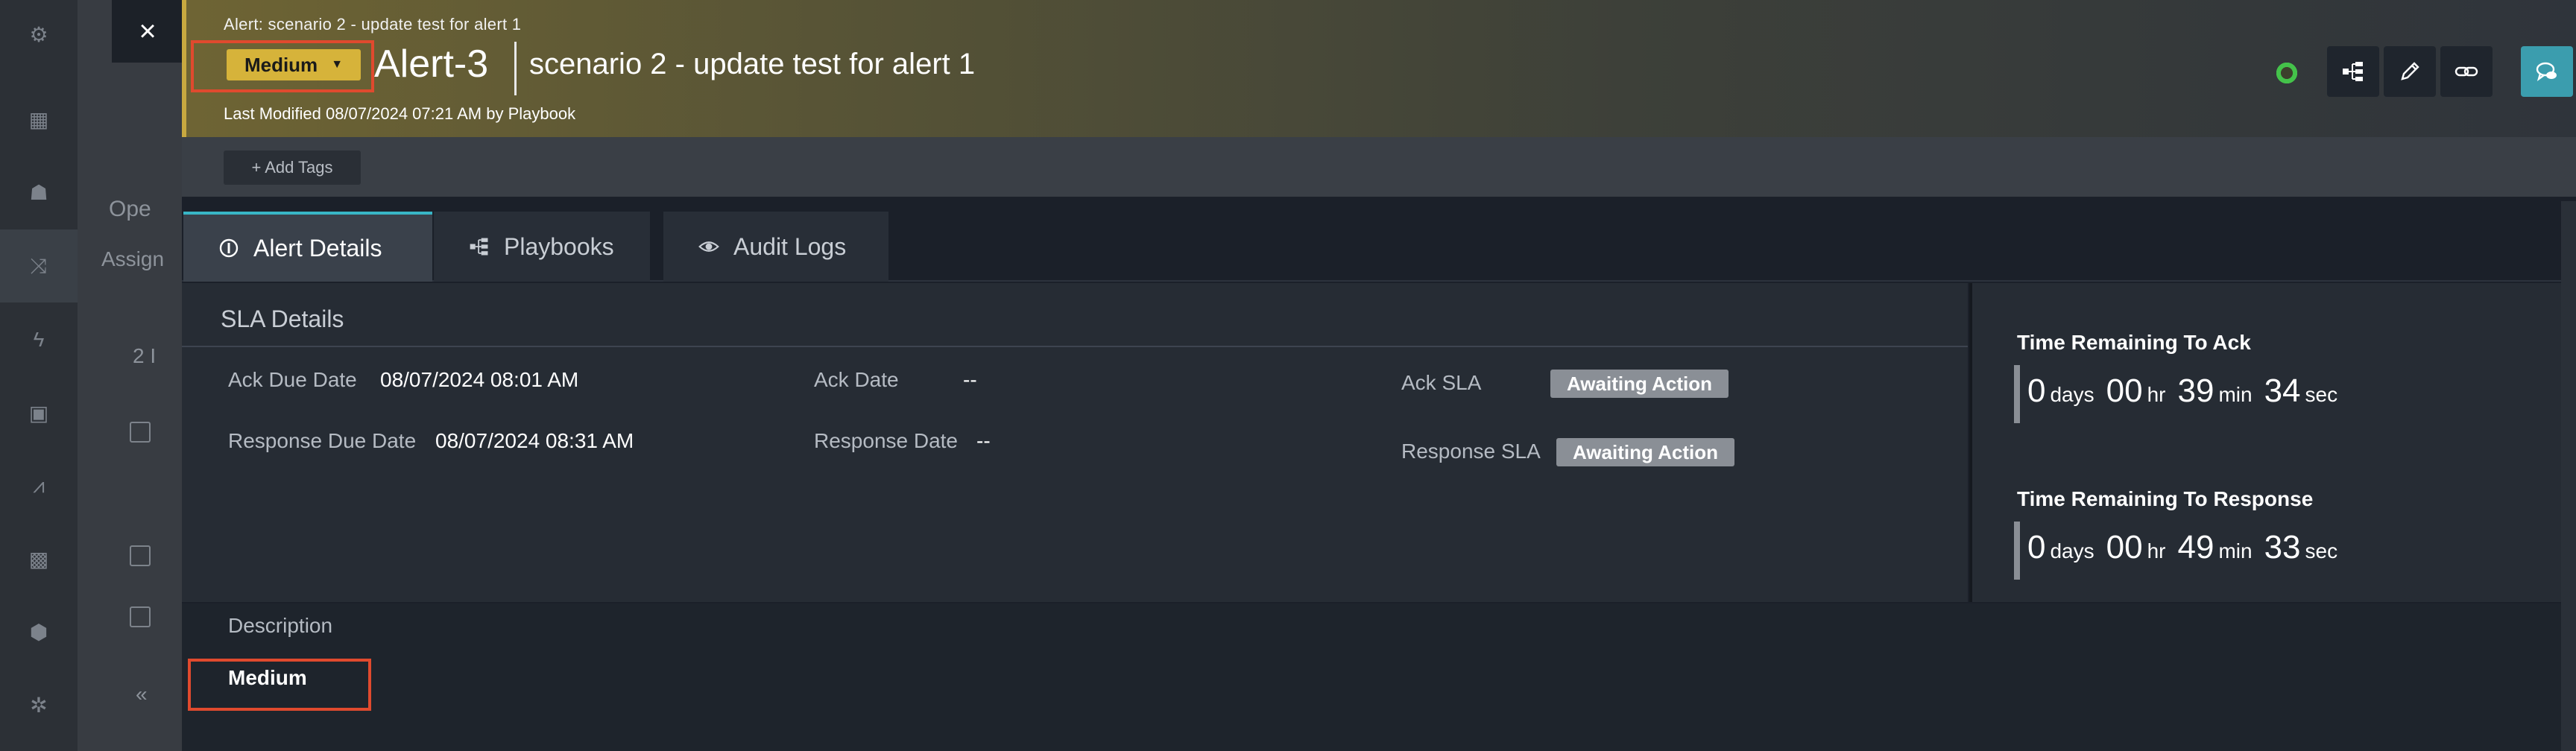 The height and width of the screenshot is (751, 2576). Describe the element at coordinates (2134, 342) in the screenshot. I see `ack-timer-title: Time Remaining To Ack` at that location.